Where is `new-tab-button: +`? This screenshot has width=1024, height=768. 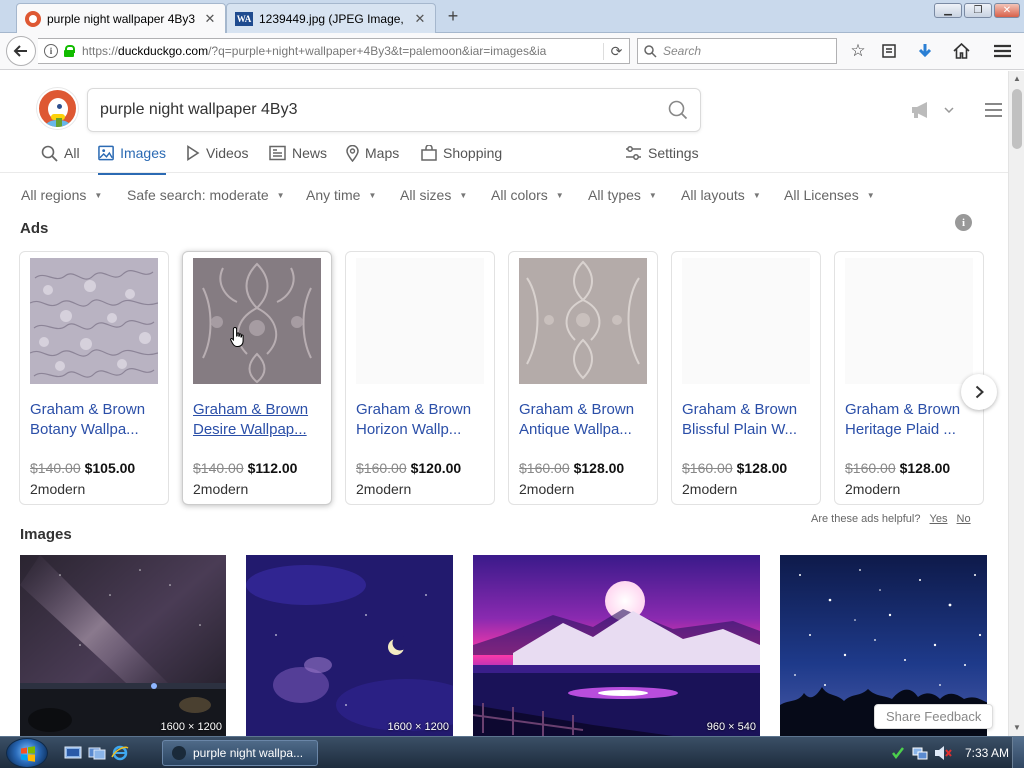
new-tab-button: + is located at coordinates (453, 16).